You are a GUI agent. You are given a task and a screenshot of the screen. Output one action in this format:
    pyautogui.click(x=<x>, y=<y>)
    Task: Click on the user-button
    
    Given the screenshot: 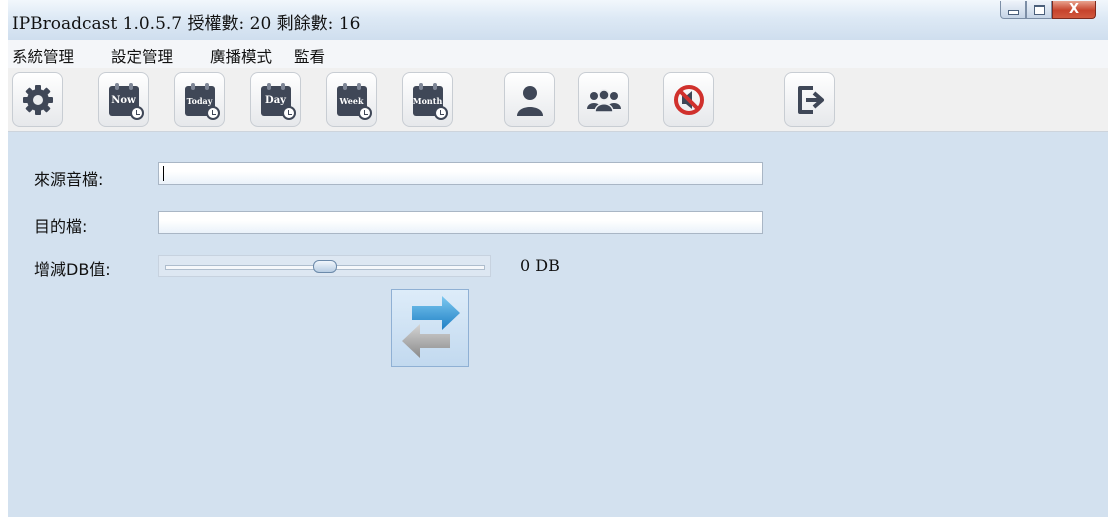 What is the action you would take?
    pyautogui.click(x=529, y=99)
    